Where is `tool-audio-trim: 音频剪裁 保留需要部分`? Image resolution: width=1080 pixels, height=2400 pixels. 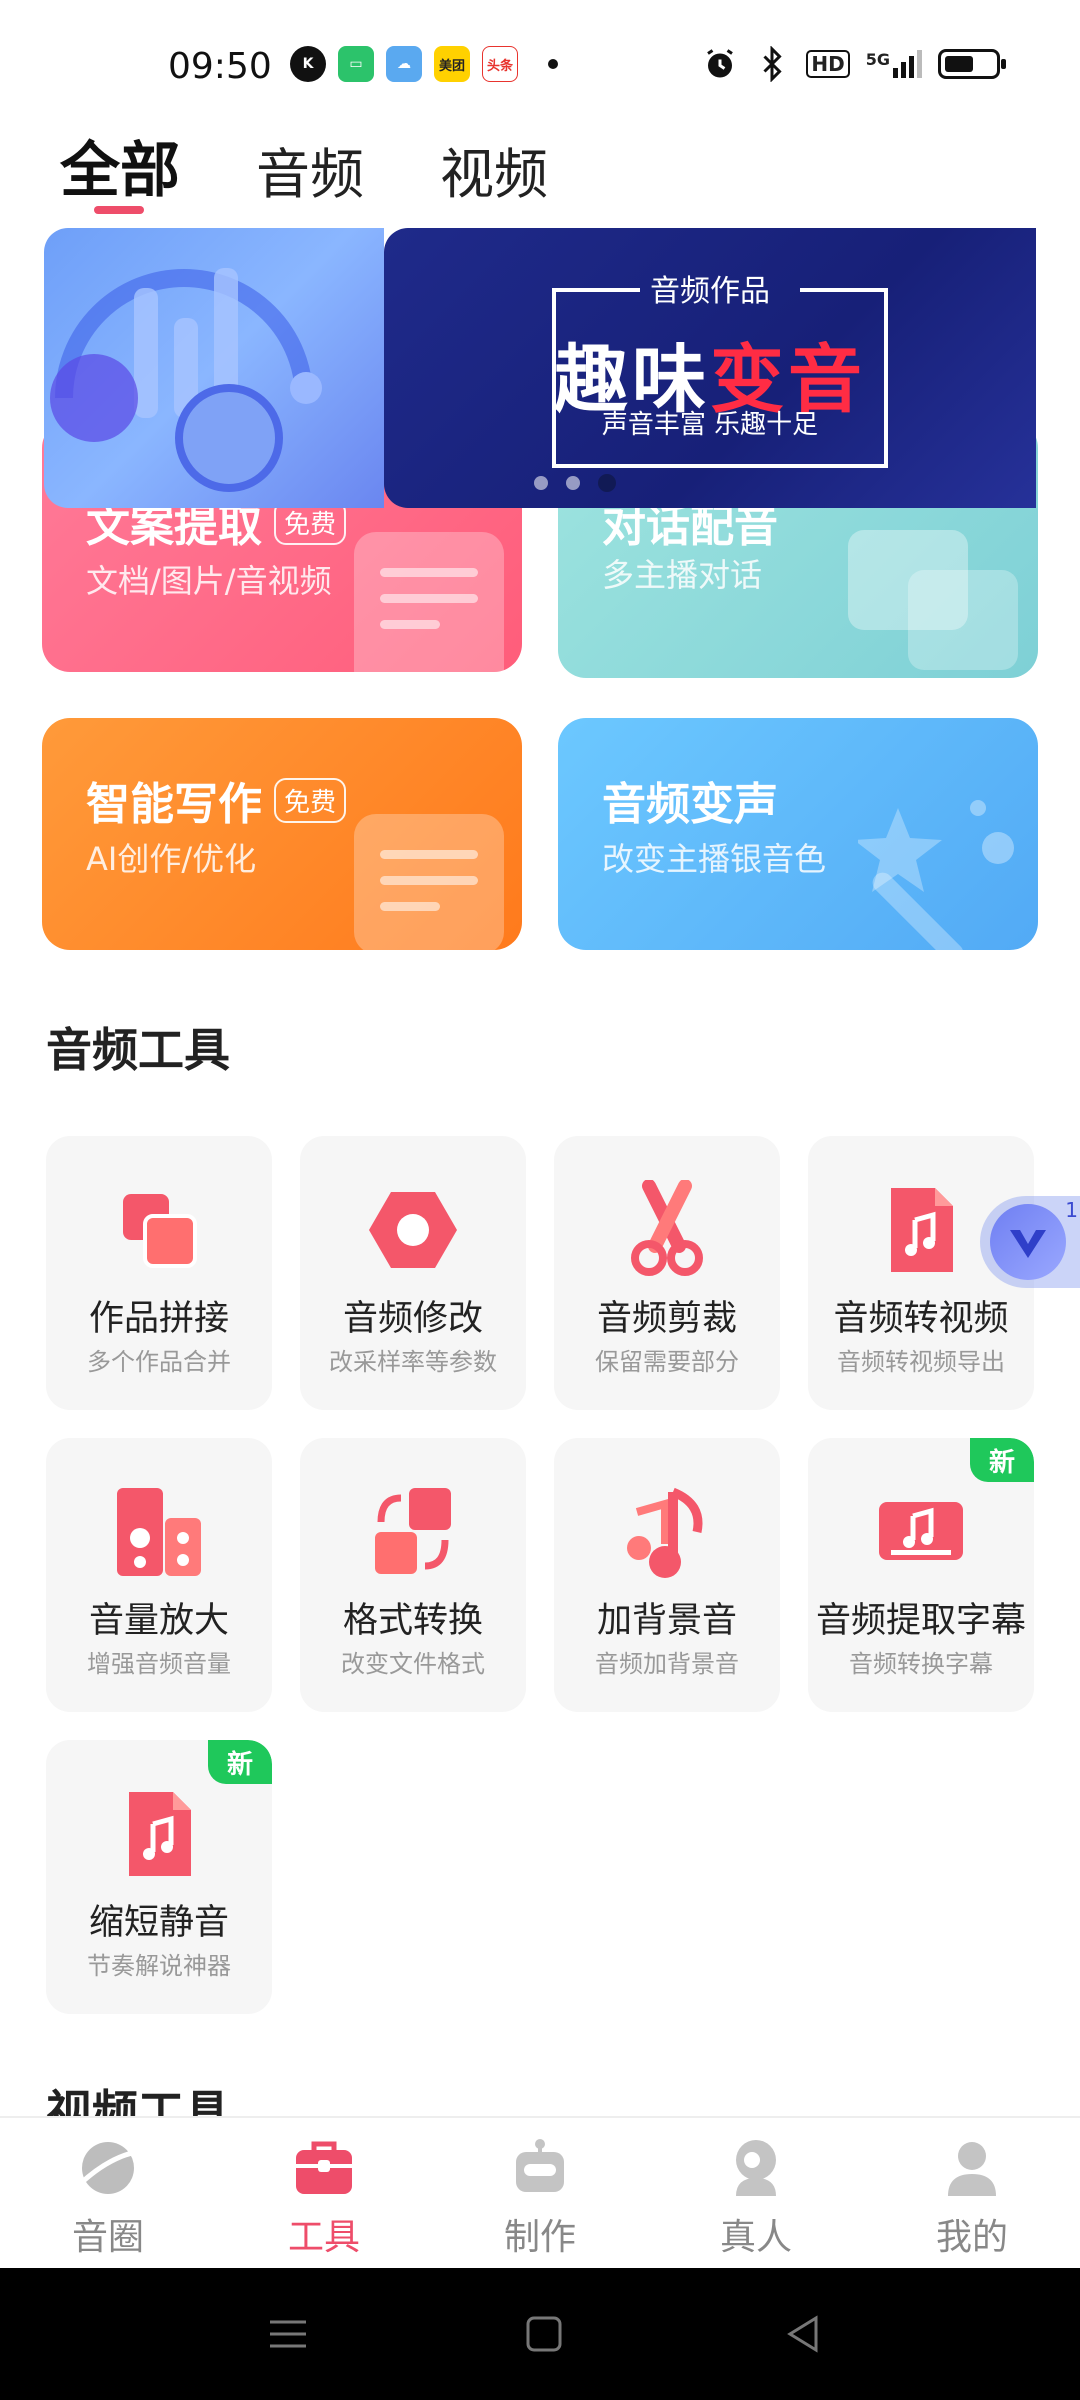
tool-audio-trim: 音频剪裁 保留需要部分 is located at coordinates (667, 1273).